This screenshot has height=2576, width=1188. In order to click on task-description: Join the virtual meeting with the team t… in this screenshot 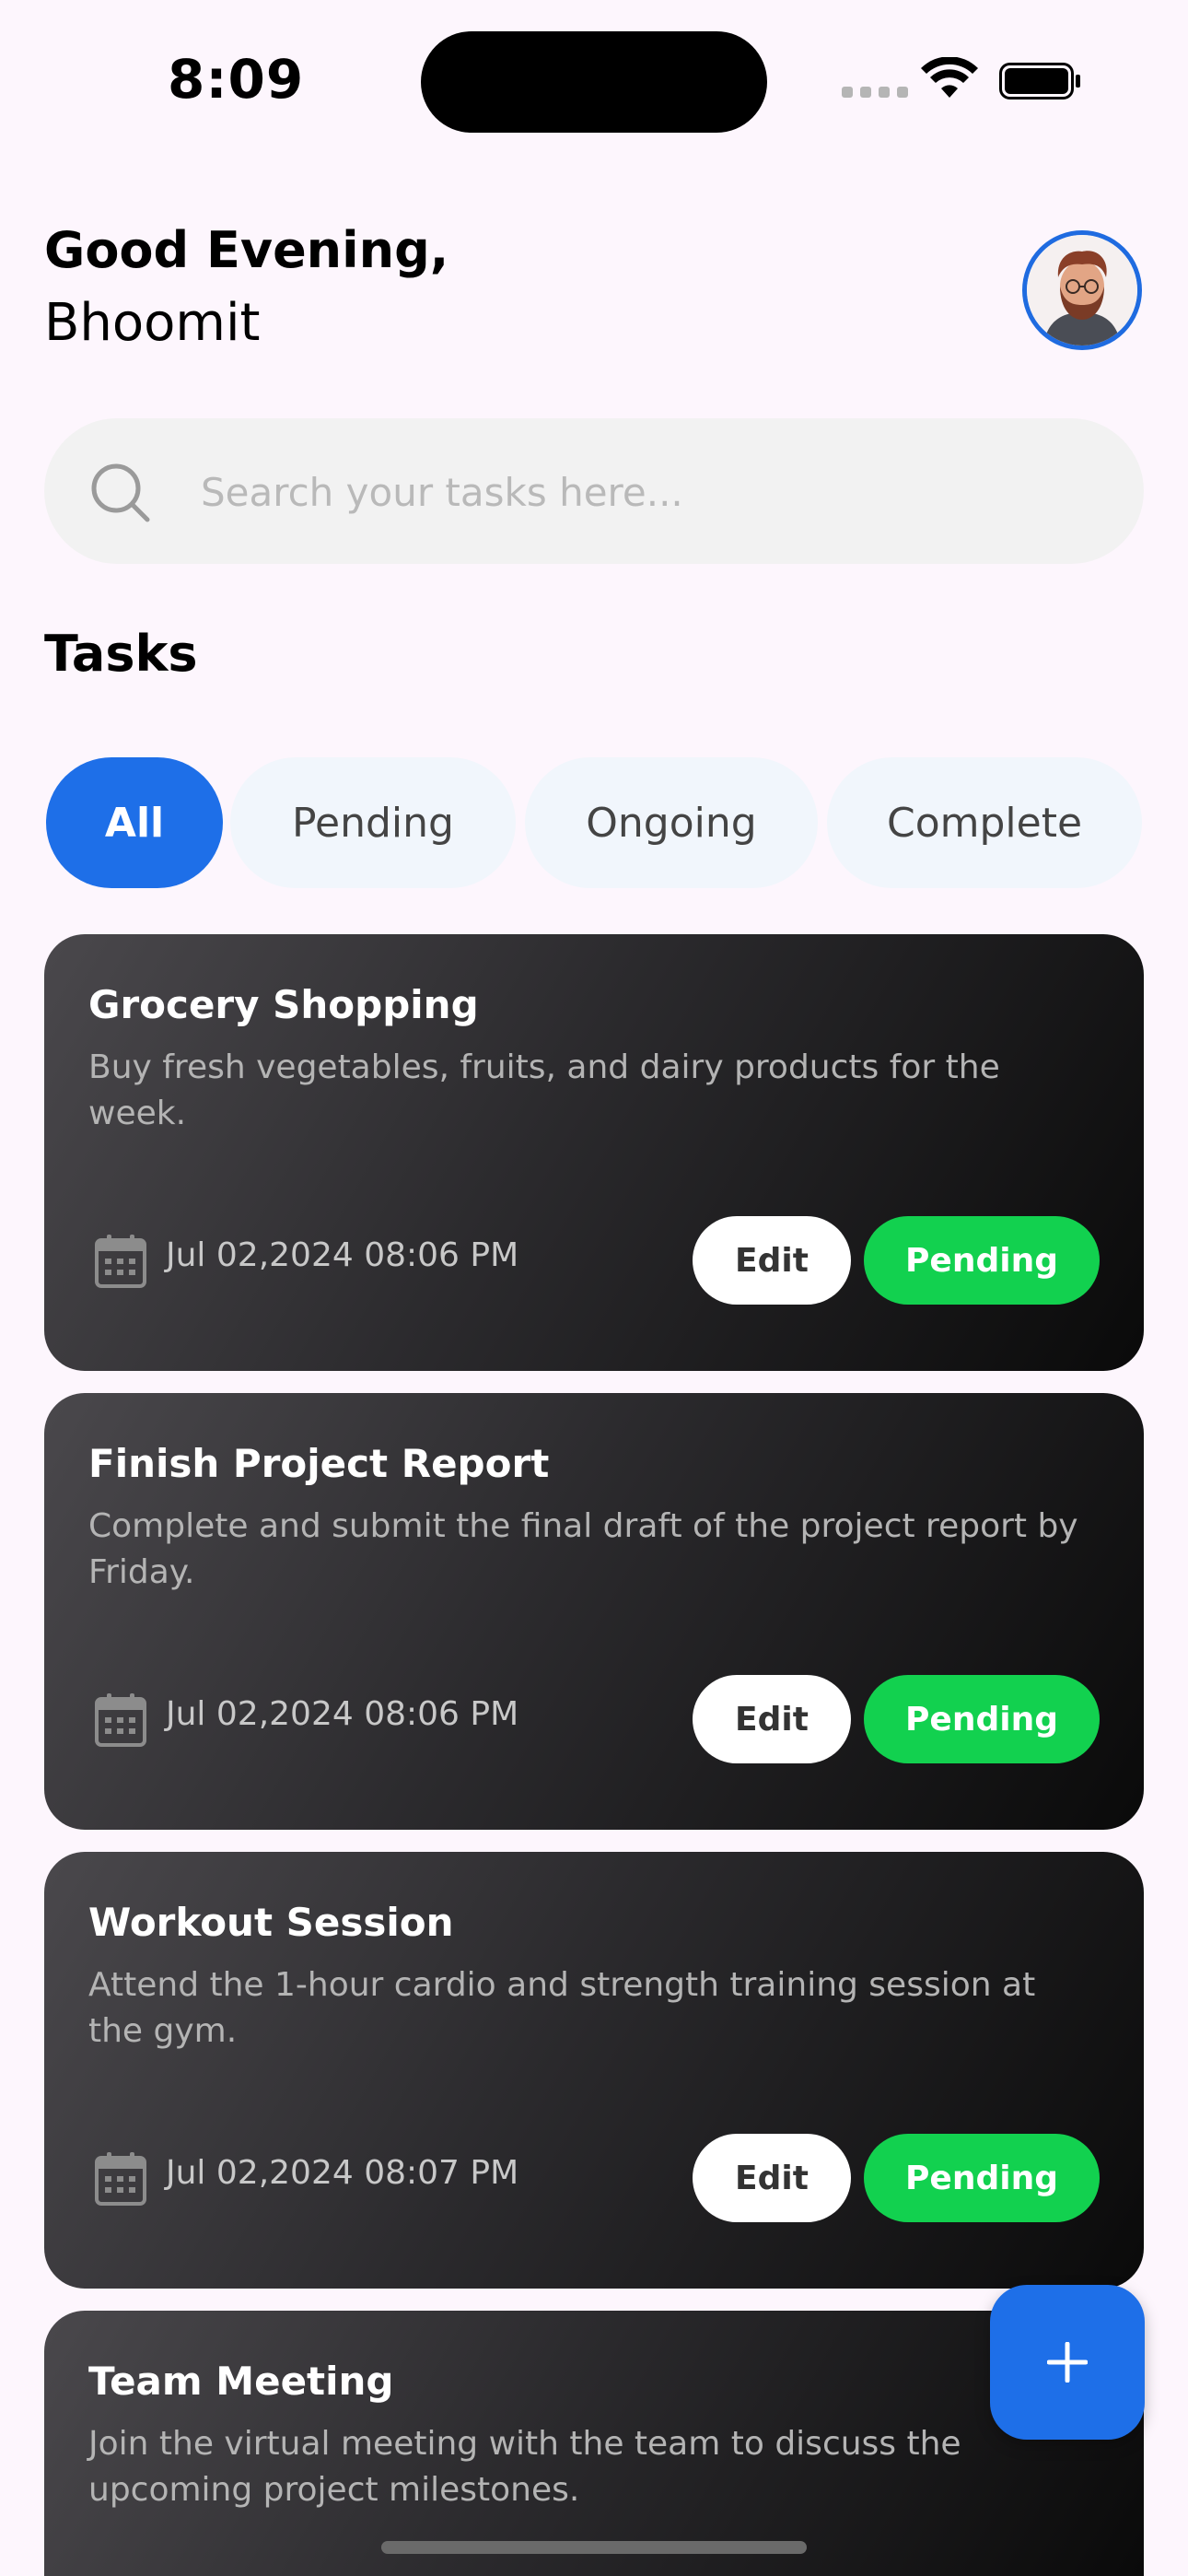, I will do `click(524, 2467)`.